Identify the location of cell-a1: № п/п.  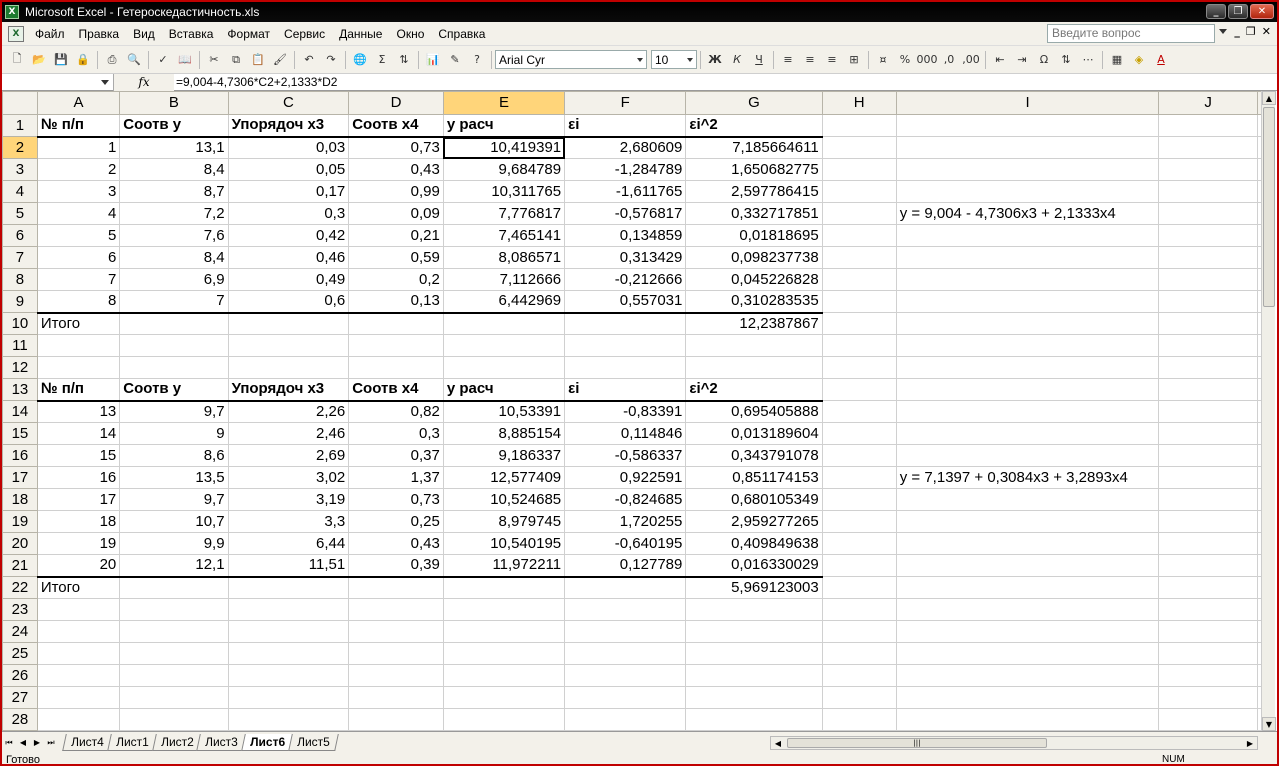
(78, 126).